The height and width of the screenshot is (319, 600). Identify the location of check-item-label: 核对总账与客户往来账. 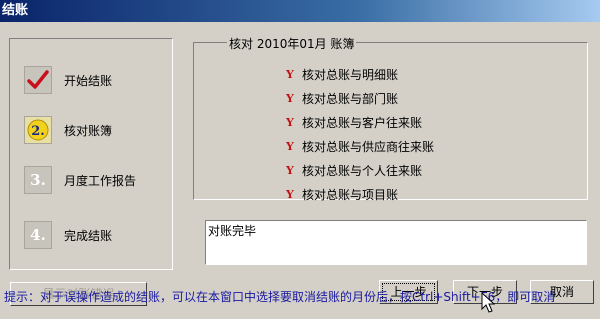
(362, 123).